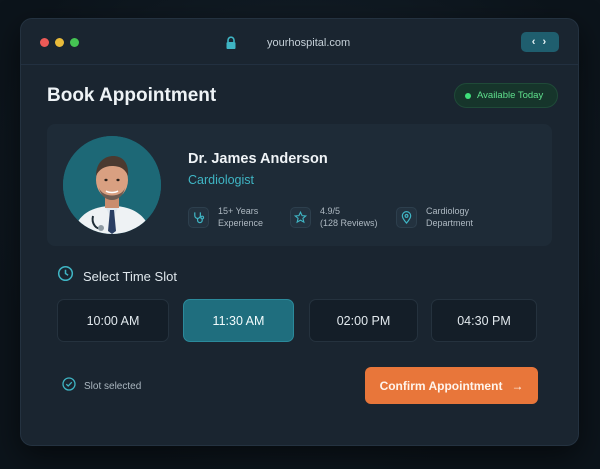 The width and height of the screenshot is (600, 469). I want to click on time-slot-1000: 10:00 AM, so click(113, 320).